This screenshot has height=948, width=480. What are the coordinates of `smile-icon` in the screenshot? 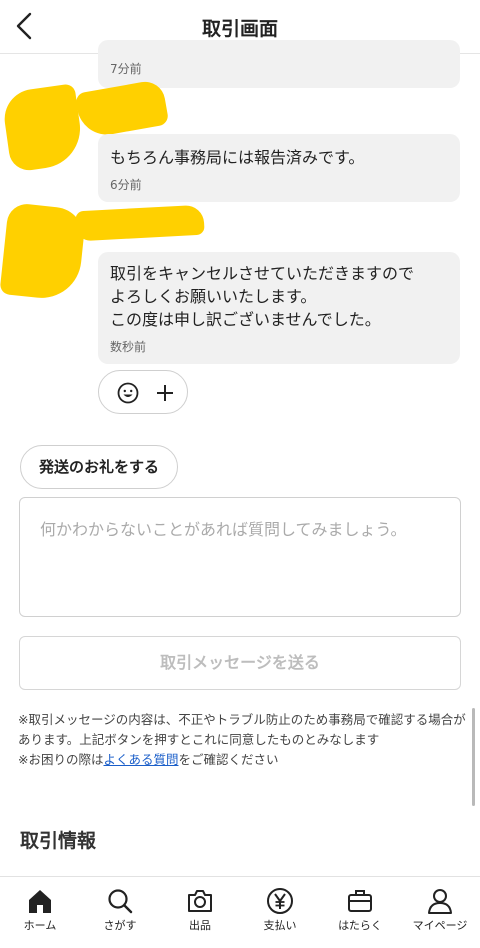 It's located at (128, 393).